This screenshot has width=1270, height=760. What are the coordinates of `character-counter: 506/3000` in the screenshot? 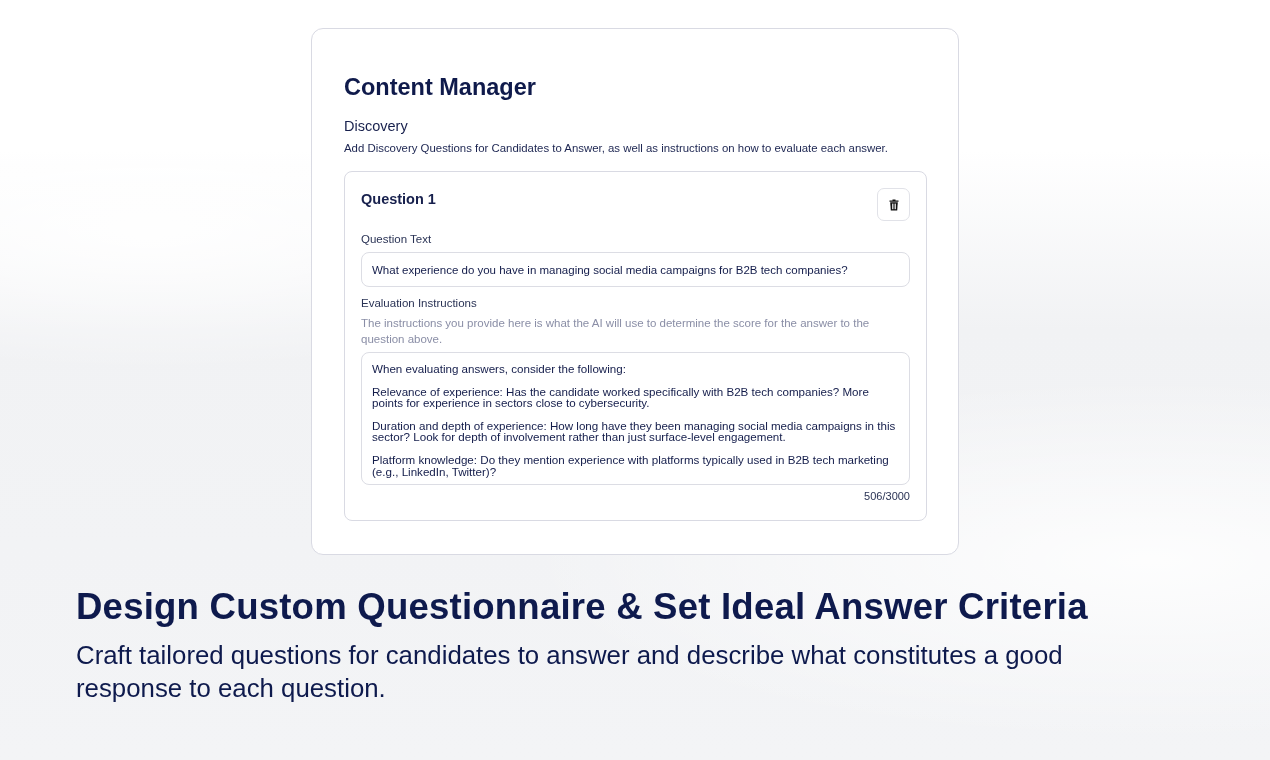 It's located at (886, 496).